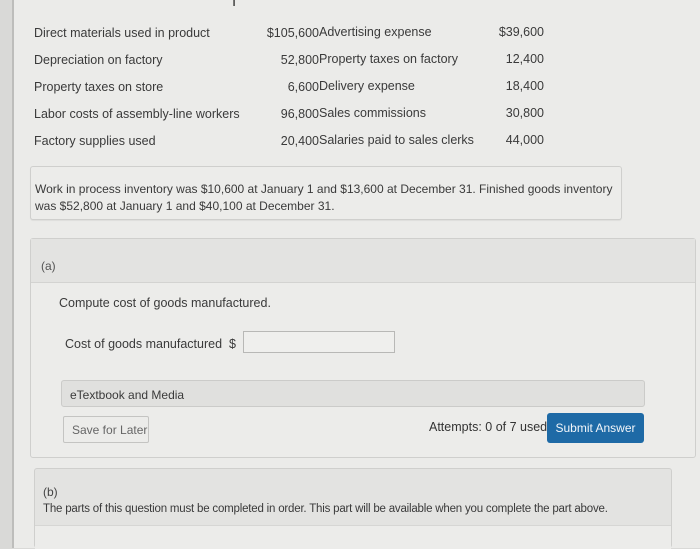 Image resolution: width=700 pixels, height=549 pixels. I want to click on cost-amount: 20,400, so click(299, 141).